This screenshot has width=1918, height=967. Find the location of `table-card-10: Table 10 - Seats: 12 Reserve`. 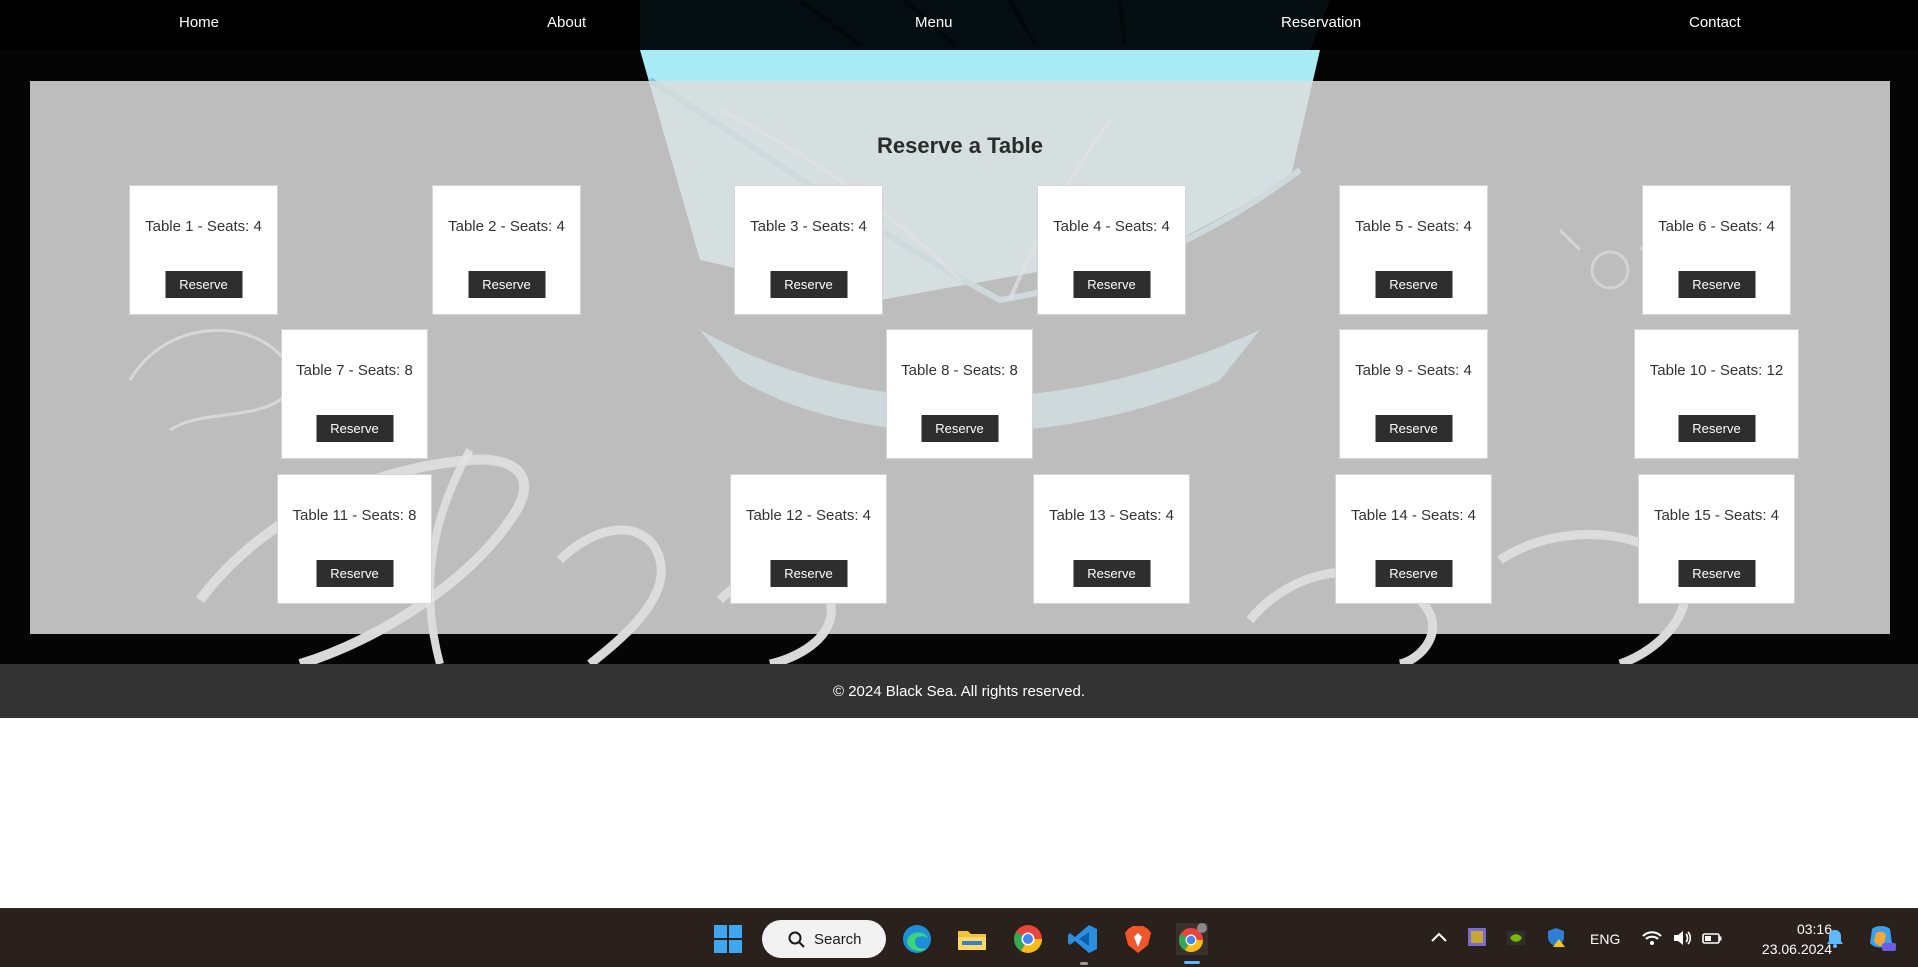

table-card-10: Table 10 - Seats: 12 Reserve is located at coordinates (1716, 394).